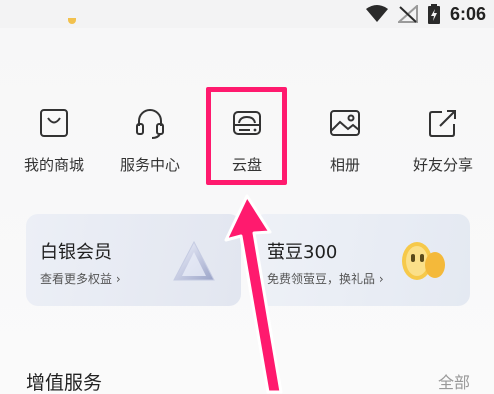 The image size is (494, 394). I want to click on card-subtitle: 查看更多权益 ›, so click(80, 279).